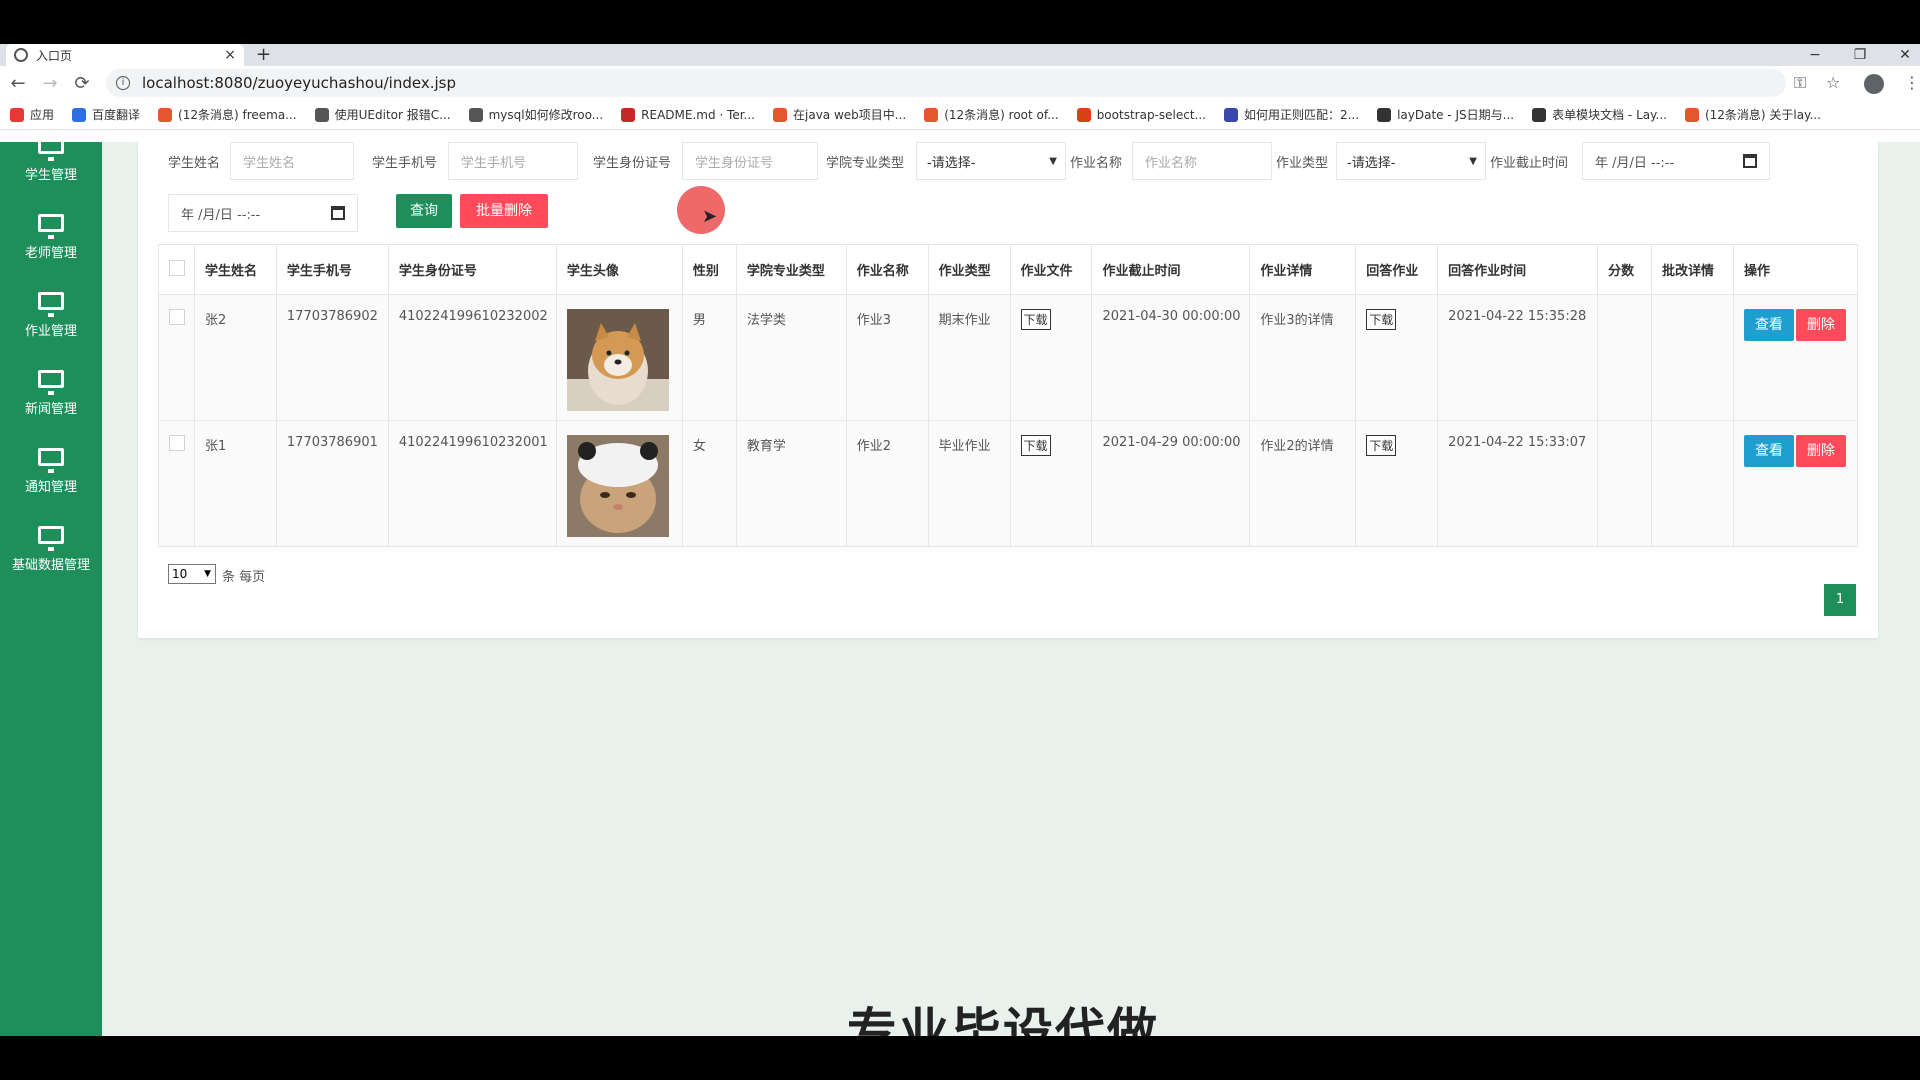 This screenshot has height=1080, width=1920. Describe the element at coordinates (292, 161) in the screenshot. I see `student-name-input: 学生姓名` at that location.